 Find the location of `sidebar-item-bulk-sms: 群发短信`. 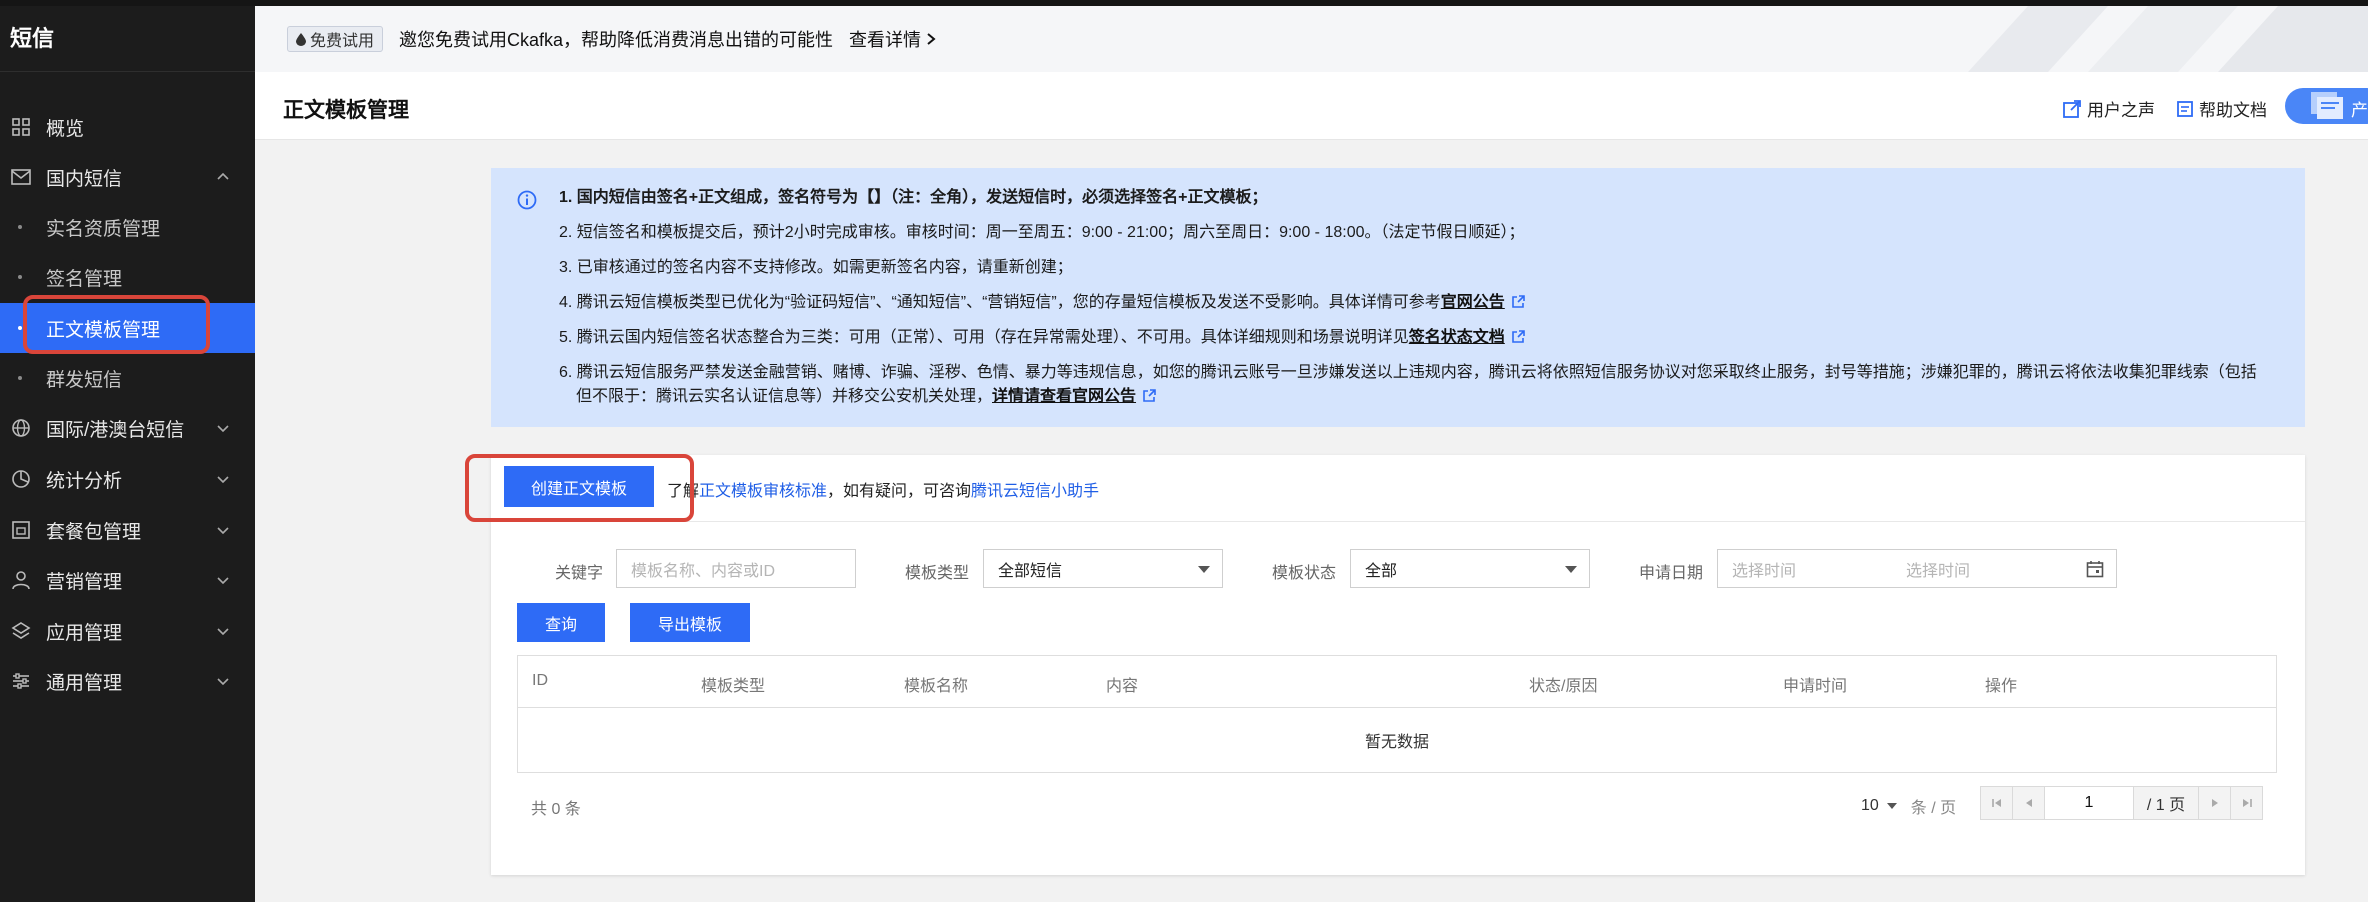

sidebar-item-bulk-sms: 群发短信 is located at coordinates (127, 378).